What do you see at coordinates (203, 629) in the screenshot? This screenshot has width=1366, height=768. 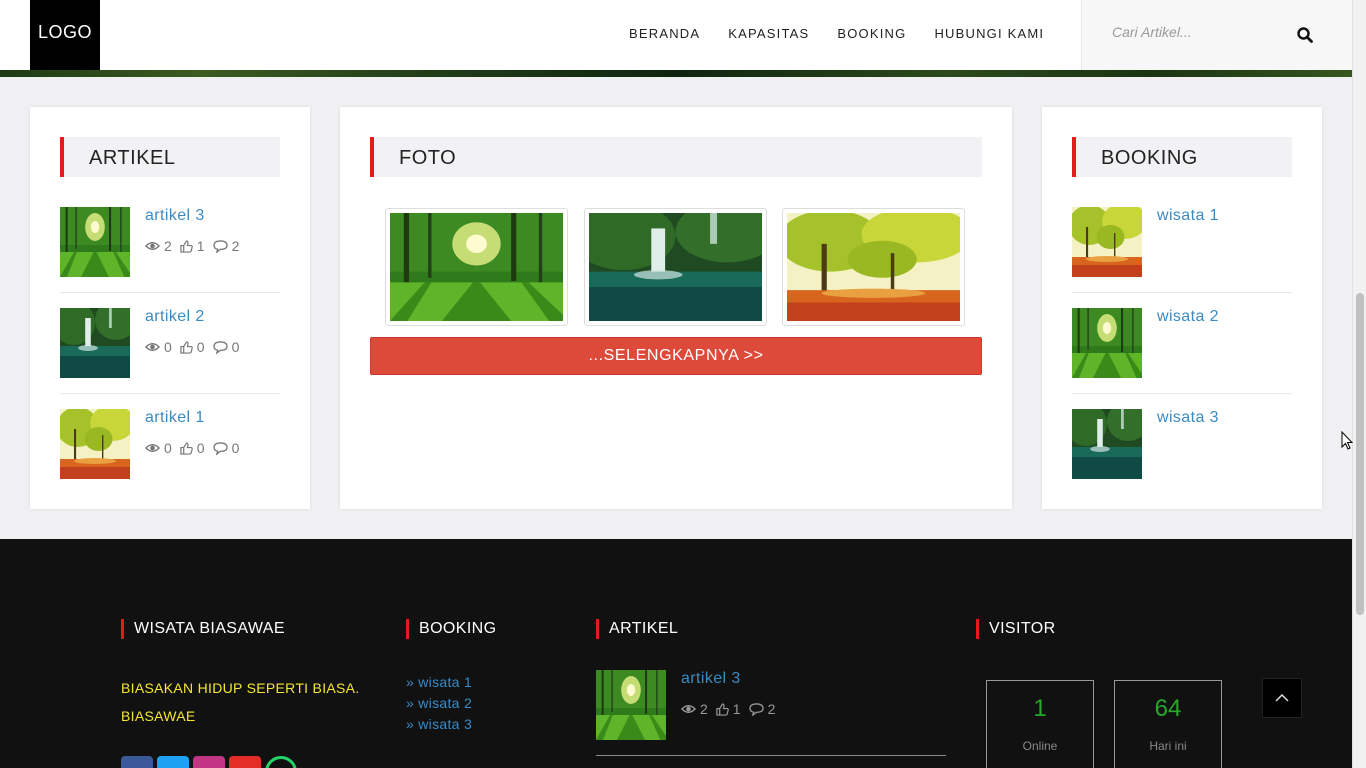 I see `footer-about-title: WISATA BIASAWAE` at bounding box center [203, 629].